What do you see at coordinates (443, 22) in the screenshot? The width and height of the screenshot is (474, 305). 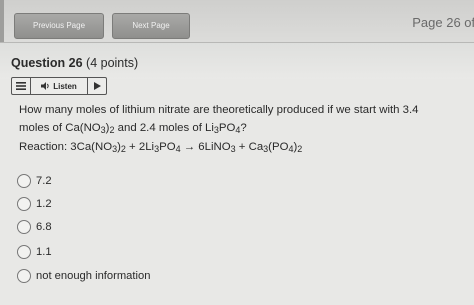 I see `page-indicator: Page 26 of 2` at bounding box center [443, 22].